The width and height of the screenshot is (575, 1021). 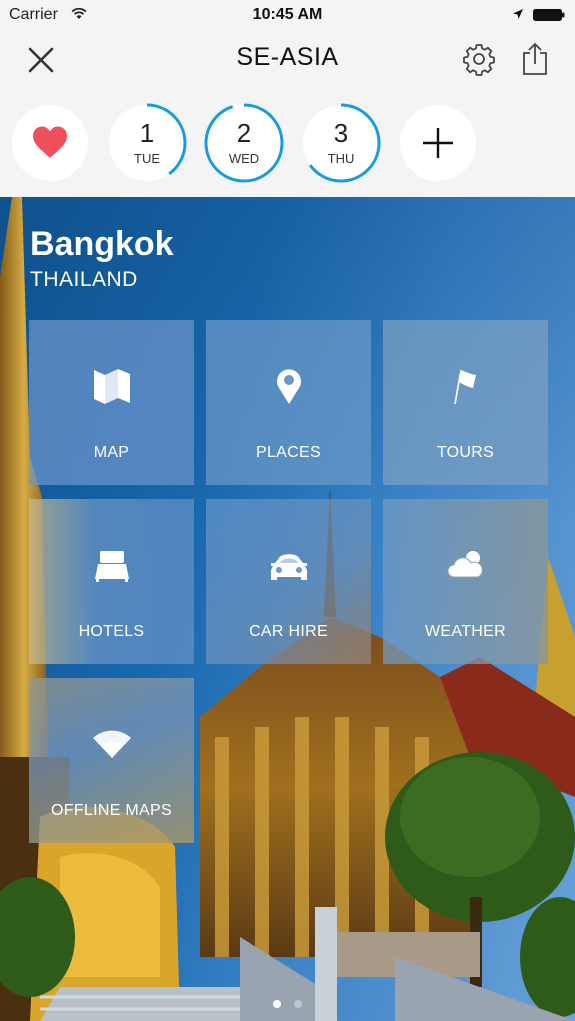 I want to click on tile-label: OFFLINE MAPS, so click(x=111, y=810).